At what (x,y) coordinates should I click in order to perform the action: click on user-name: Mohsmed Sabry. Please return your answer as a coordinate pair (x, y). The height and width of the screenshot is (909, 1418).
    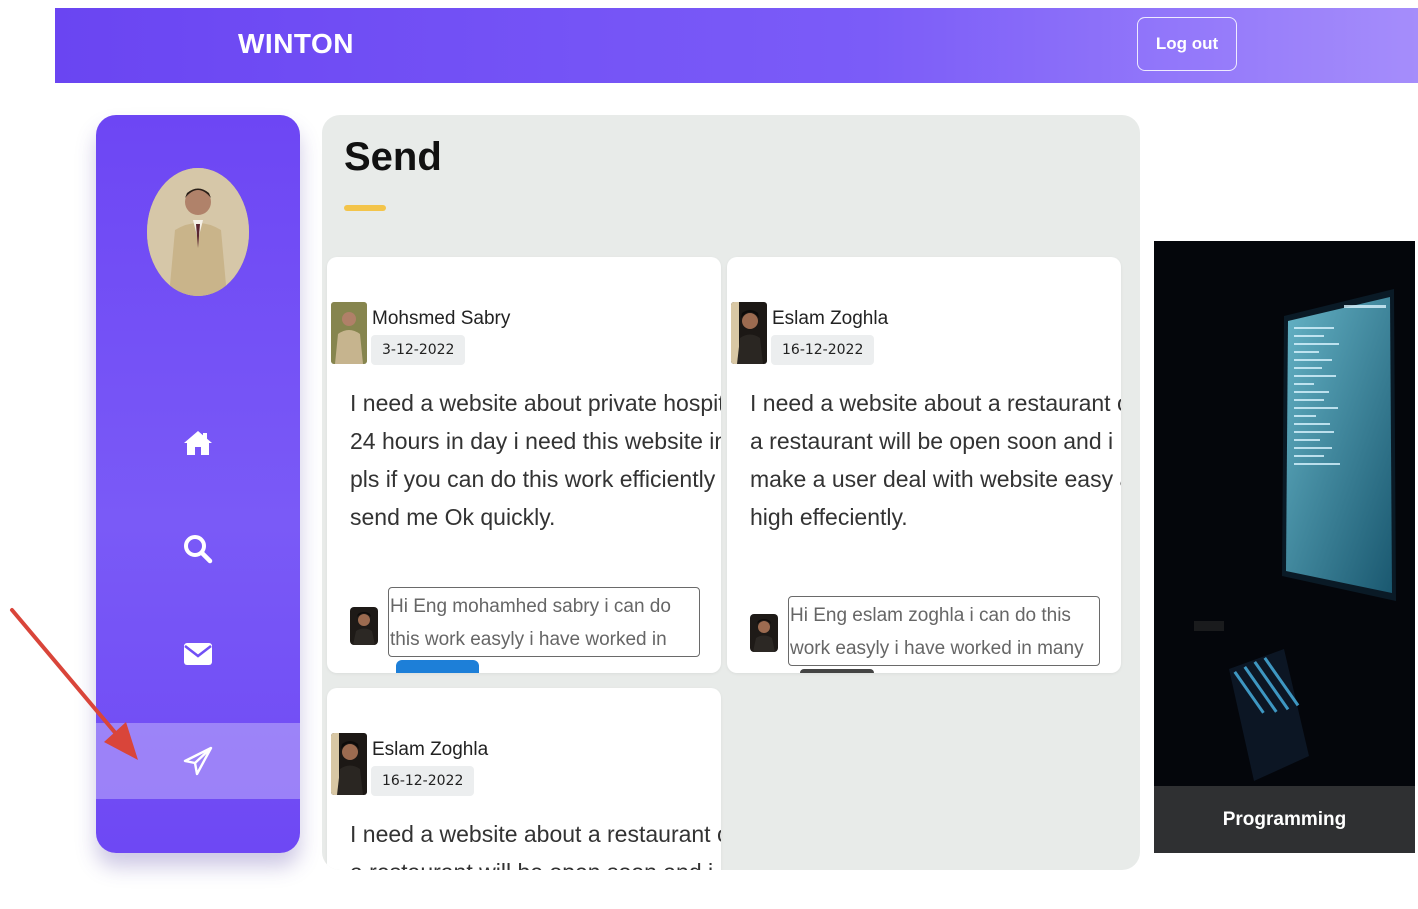
    Looking at the image, I should click on (441, 318).